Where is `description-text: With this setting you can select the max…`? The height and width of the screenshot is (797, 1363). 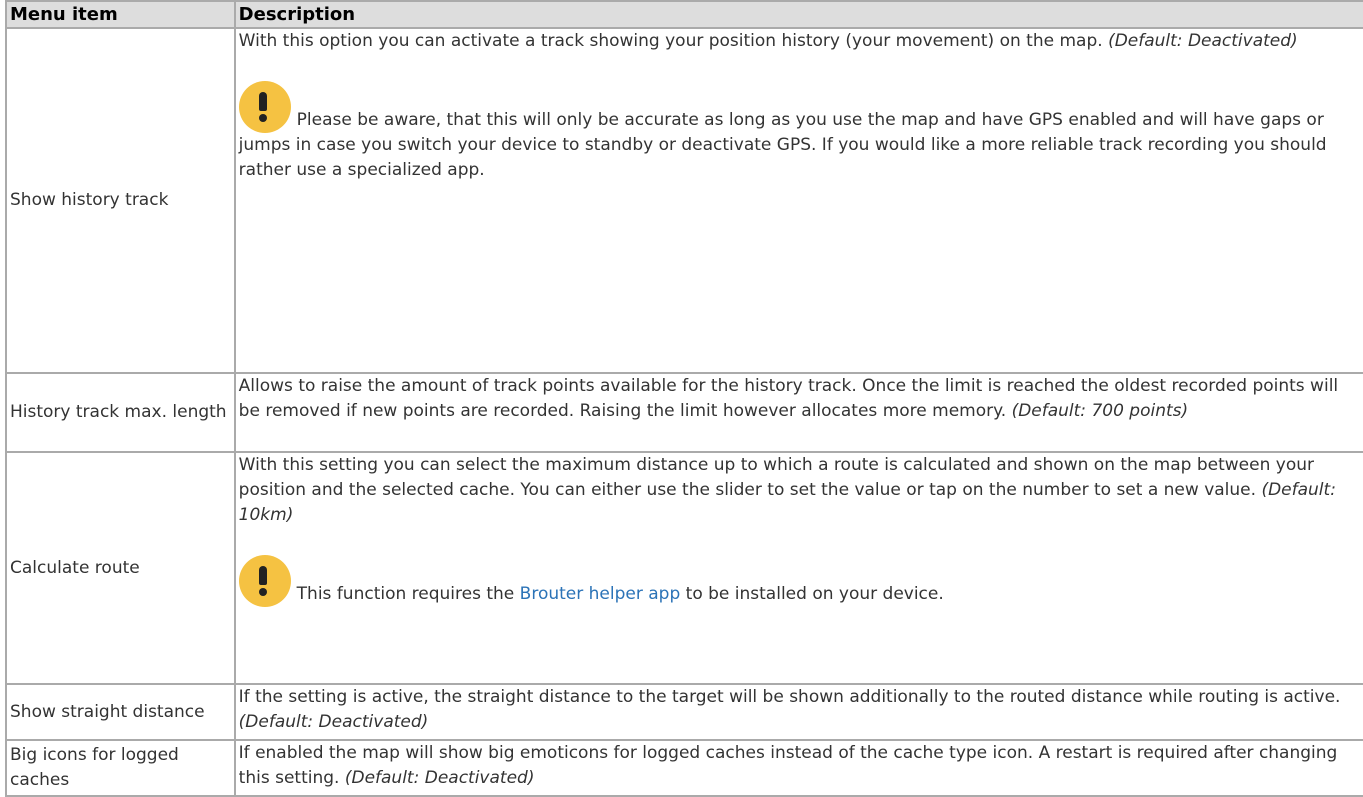
description-text: With this setting you can select the max… is located at coordinates (776, 477).